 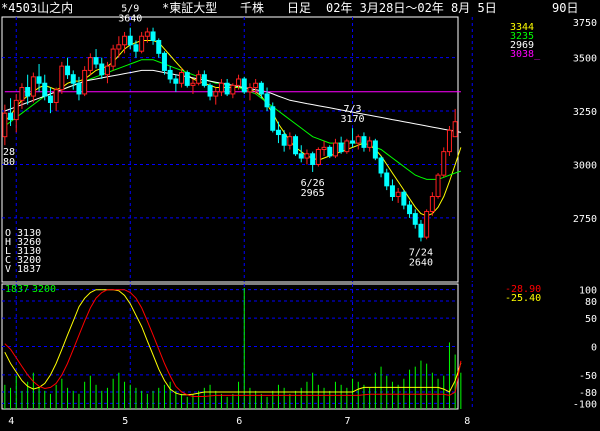 What do you see at coordinates (525, 54) in the screenshot?
I see `ma-legend-value: 3038_` at bounding box center [525, 54].